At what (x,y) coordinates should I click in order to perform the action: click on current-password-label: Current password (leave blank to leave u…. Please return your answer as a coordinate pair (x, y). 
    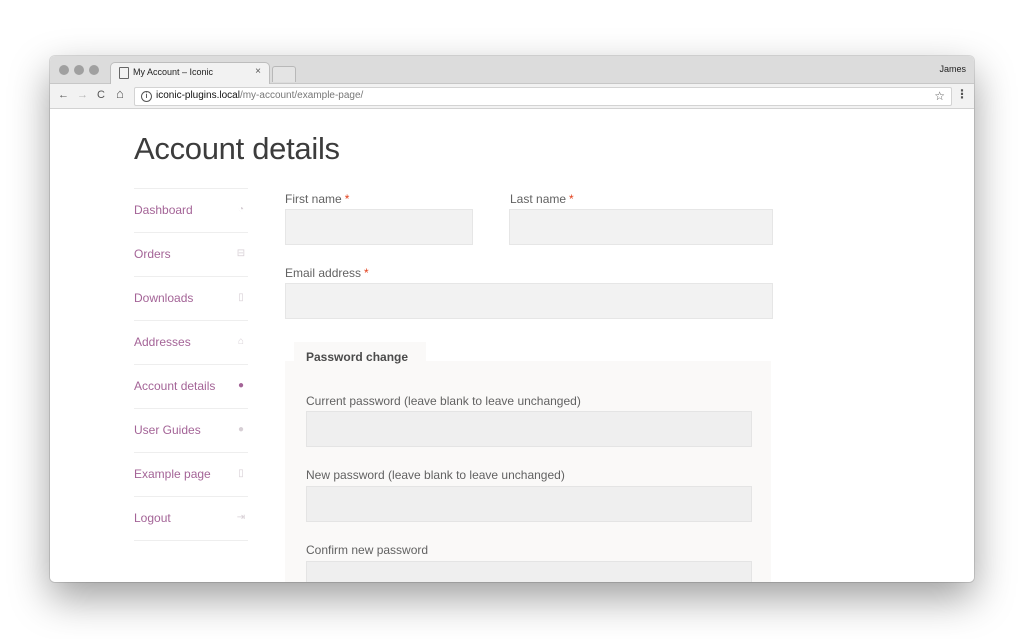
    Looking at the image, I should click on (443, 401).